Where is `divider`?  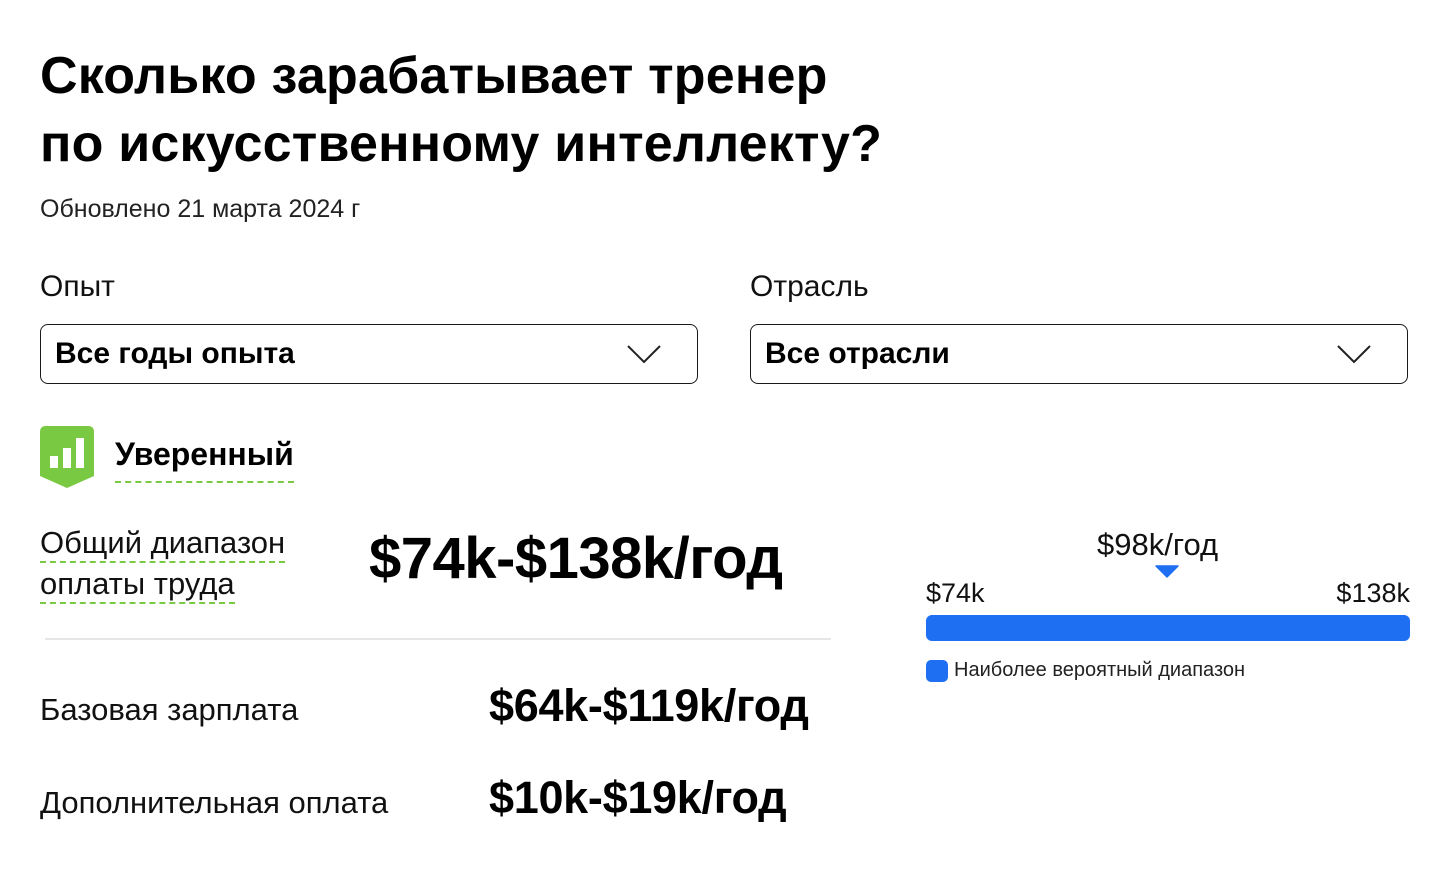 divider is located at coordinates (438, 639).